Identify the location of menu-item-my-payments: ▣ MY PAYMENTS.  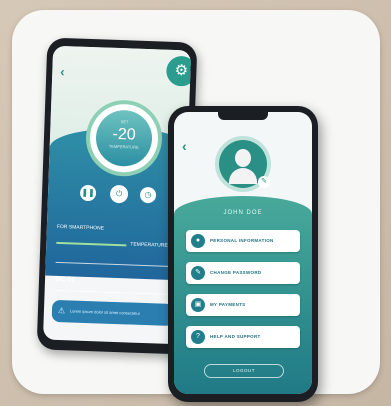
(243, 305).